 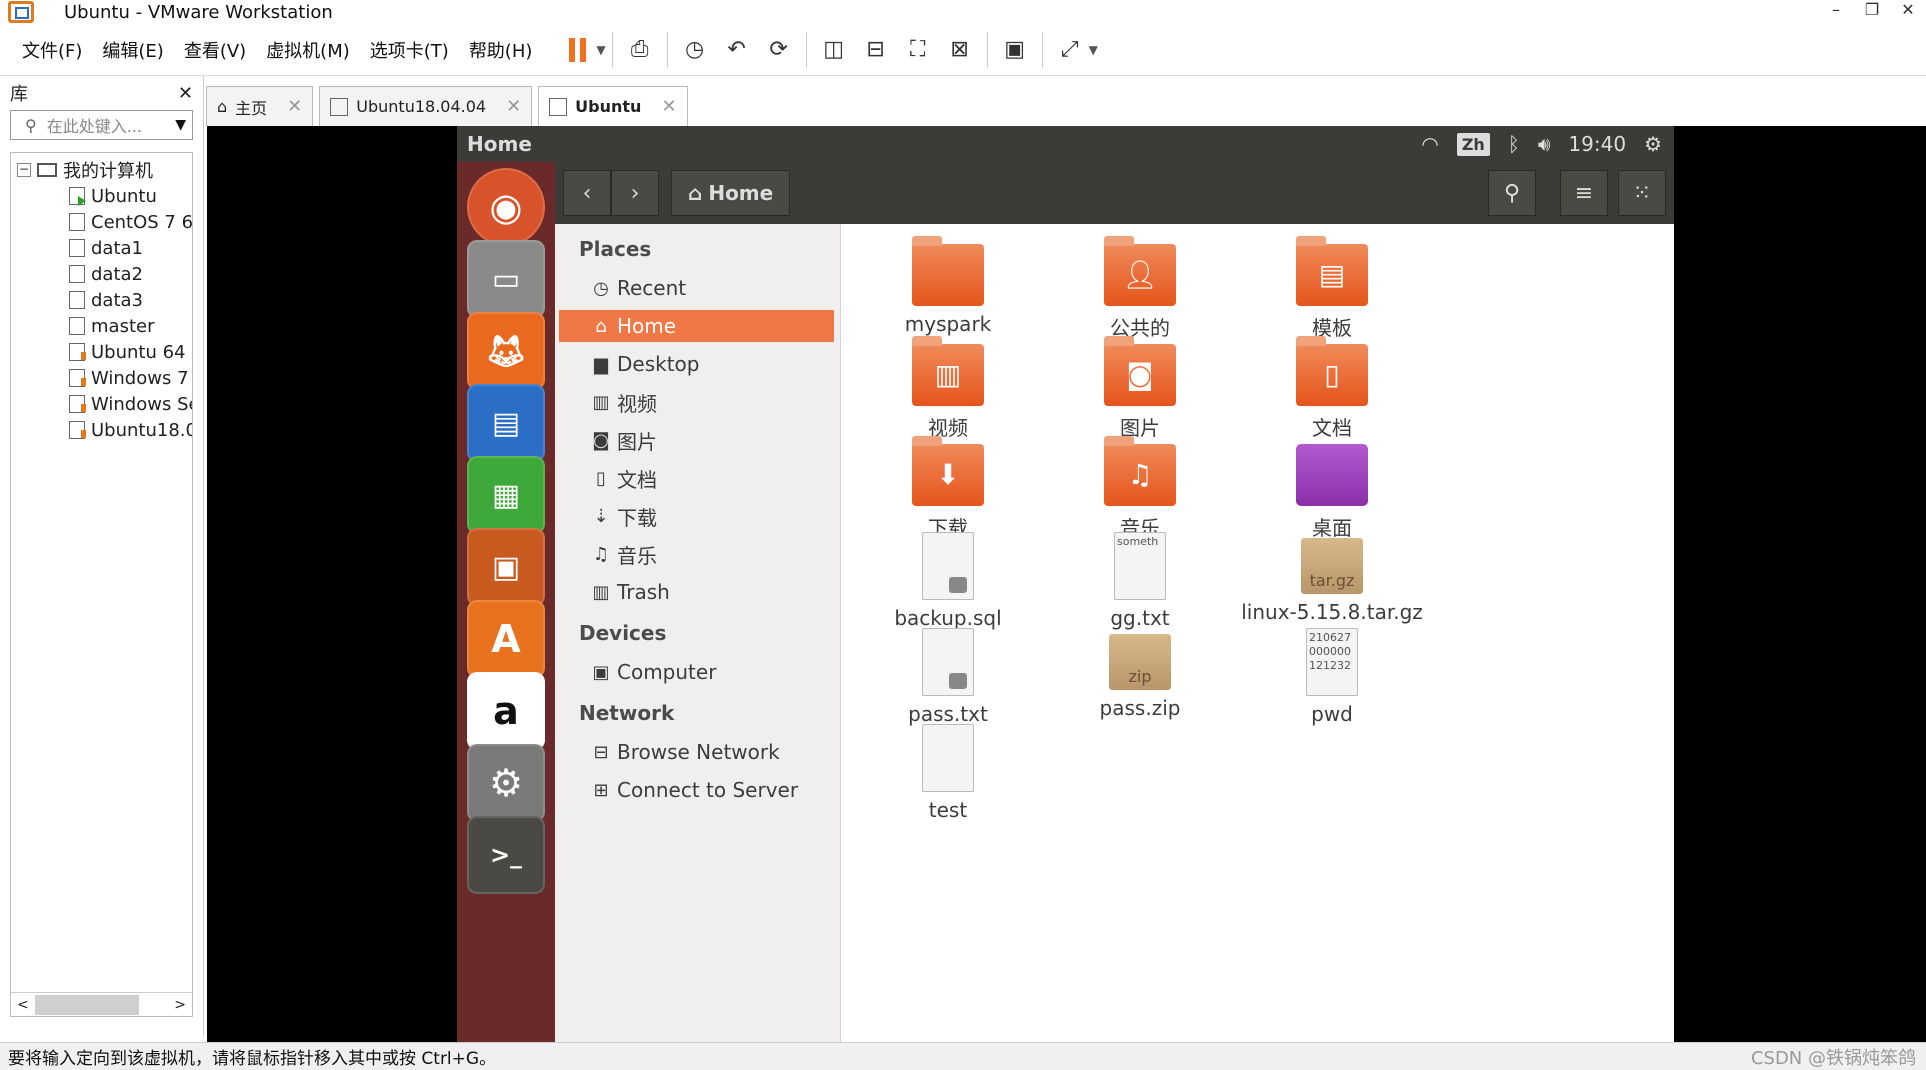 I want to click on file-item-music: ♫ 音乐, so click(x=1140, y=488).